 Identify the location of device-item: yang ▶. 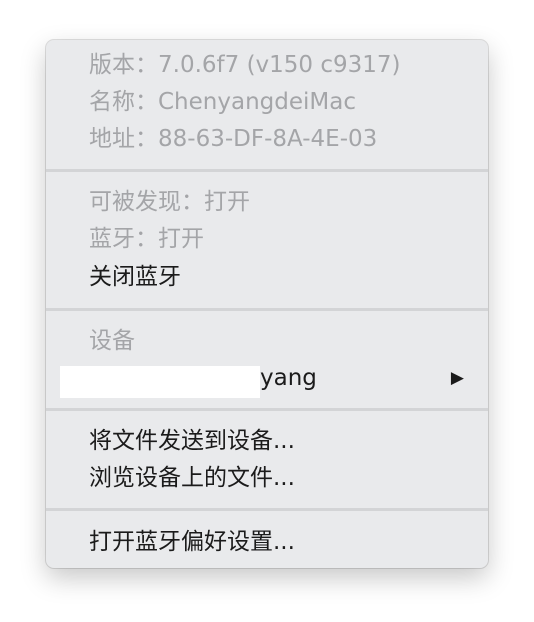
(267, 379).